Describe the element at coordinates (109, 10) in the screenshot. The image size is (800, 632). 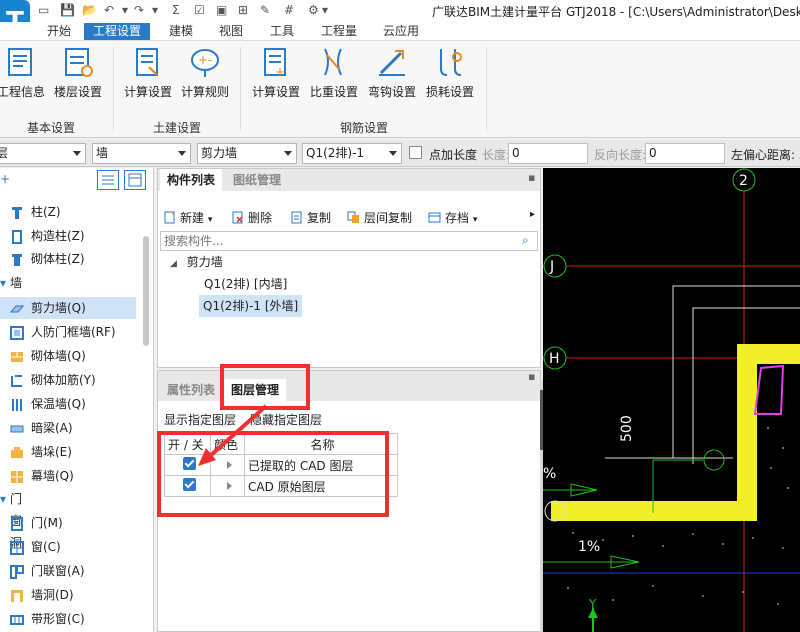
I see `undo-icon: ↶` at that location.